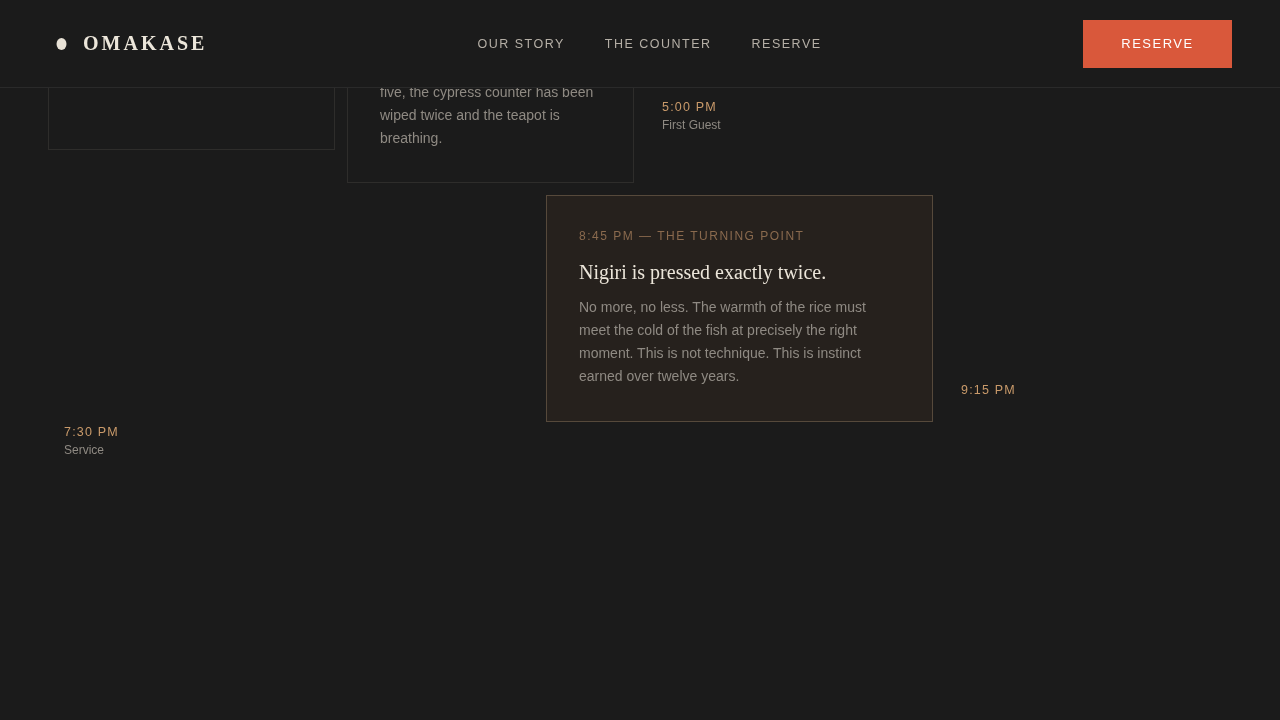 This screenshot has height=720, width=1280. Describe the element at coordinates (723, 342) in the screenshot. I see `card-text: No more, no less. The warmth of the rice must meet the cold of the fish at precisely the right moment. This is not technique. This is instinct earned over twelve years.` at that location.